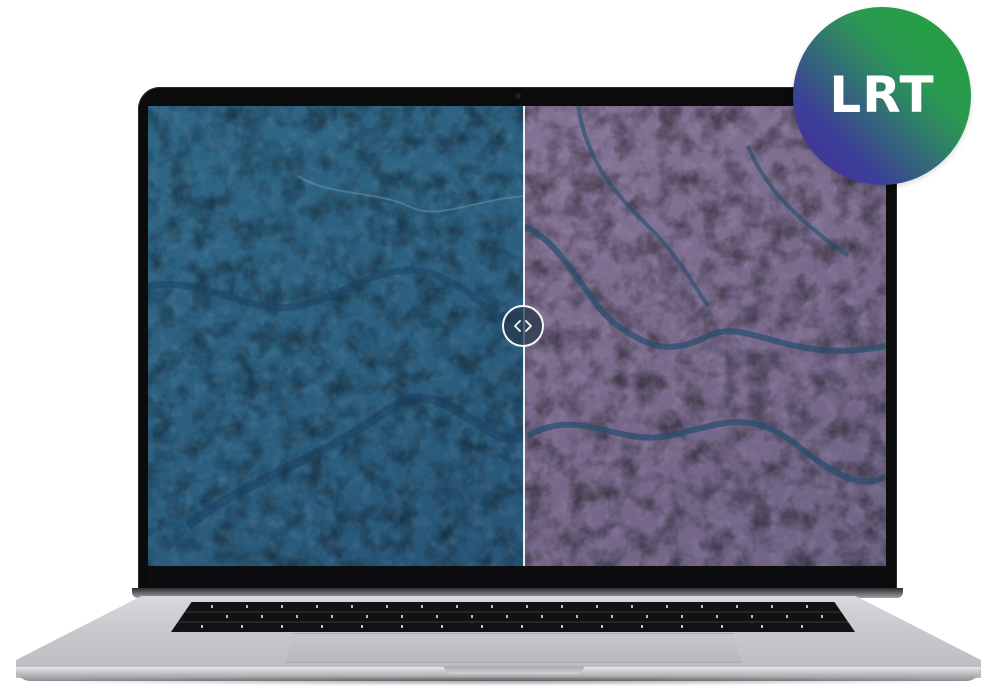  I want to click on screen-bottom-bezel, so click(517, 577).